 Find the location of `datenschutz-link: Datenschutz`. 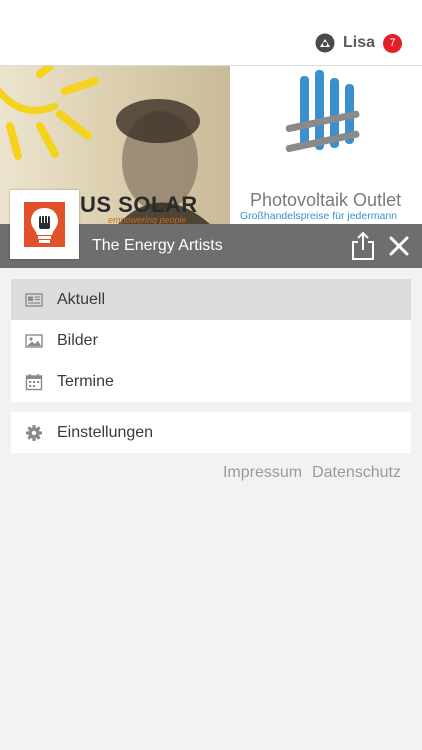

datenschutz-link: Datenschutz is located at coordinates (356, 473).